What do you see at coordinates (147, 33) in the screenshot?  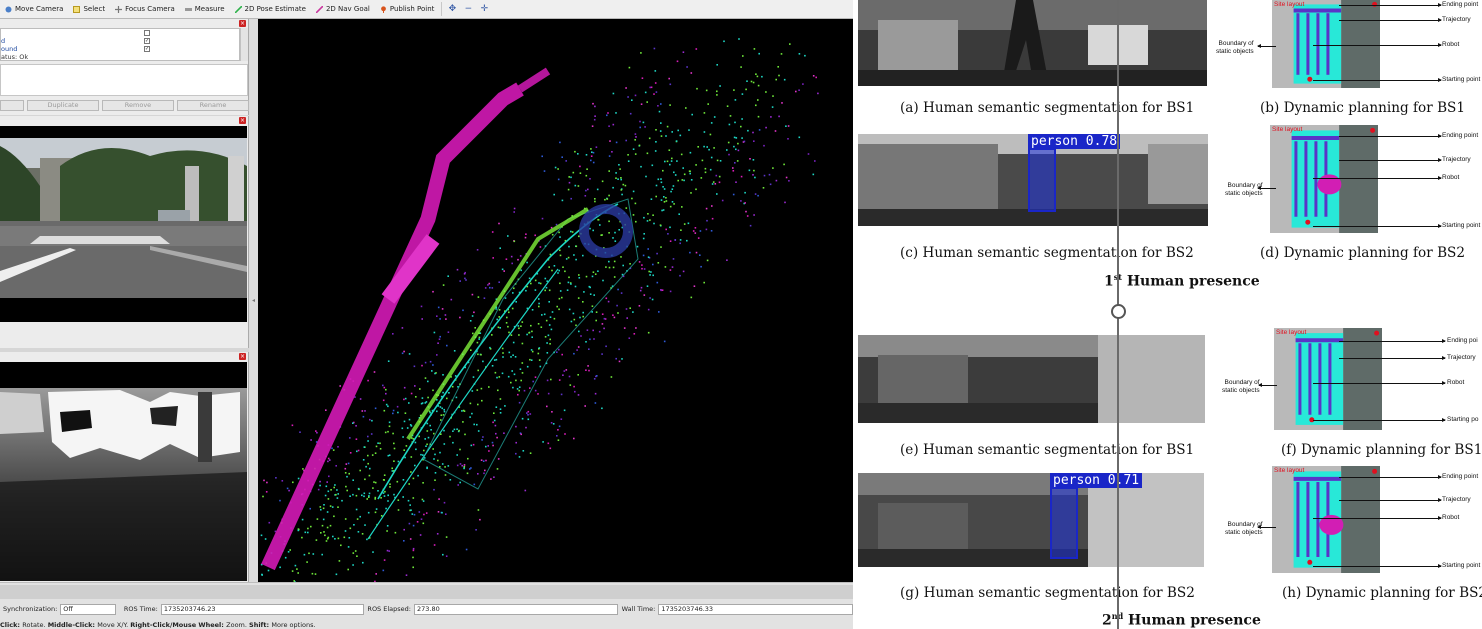 I see `checkbox` at bounding box center [147, 33].